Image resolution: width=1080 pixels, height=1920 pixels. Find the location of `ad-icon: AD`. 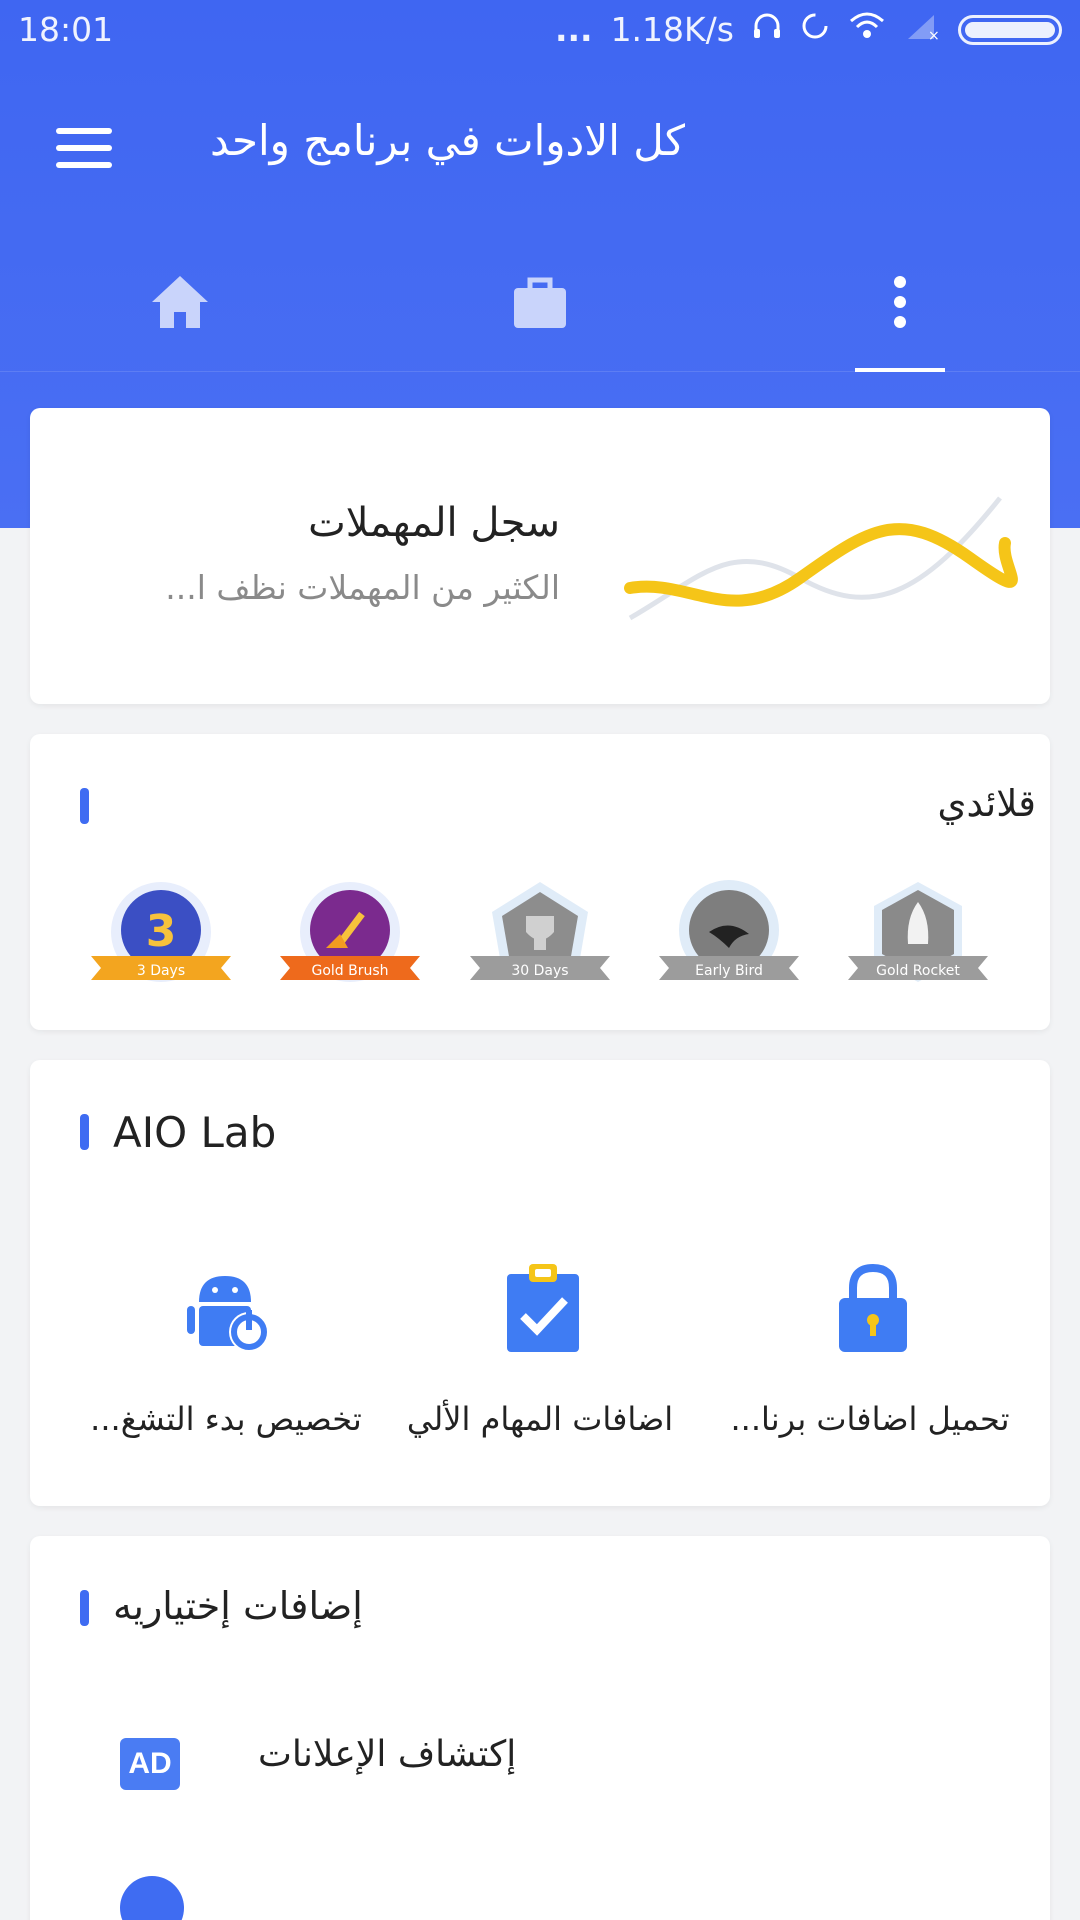

ad-icon: AD is located at coordinates (150, 1764).